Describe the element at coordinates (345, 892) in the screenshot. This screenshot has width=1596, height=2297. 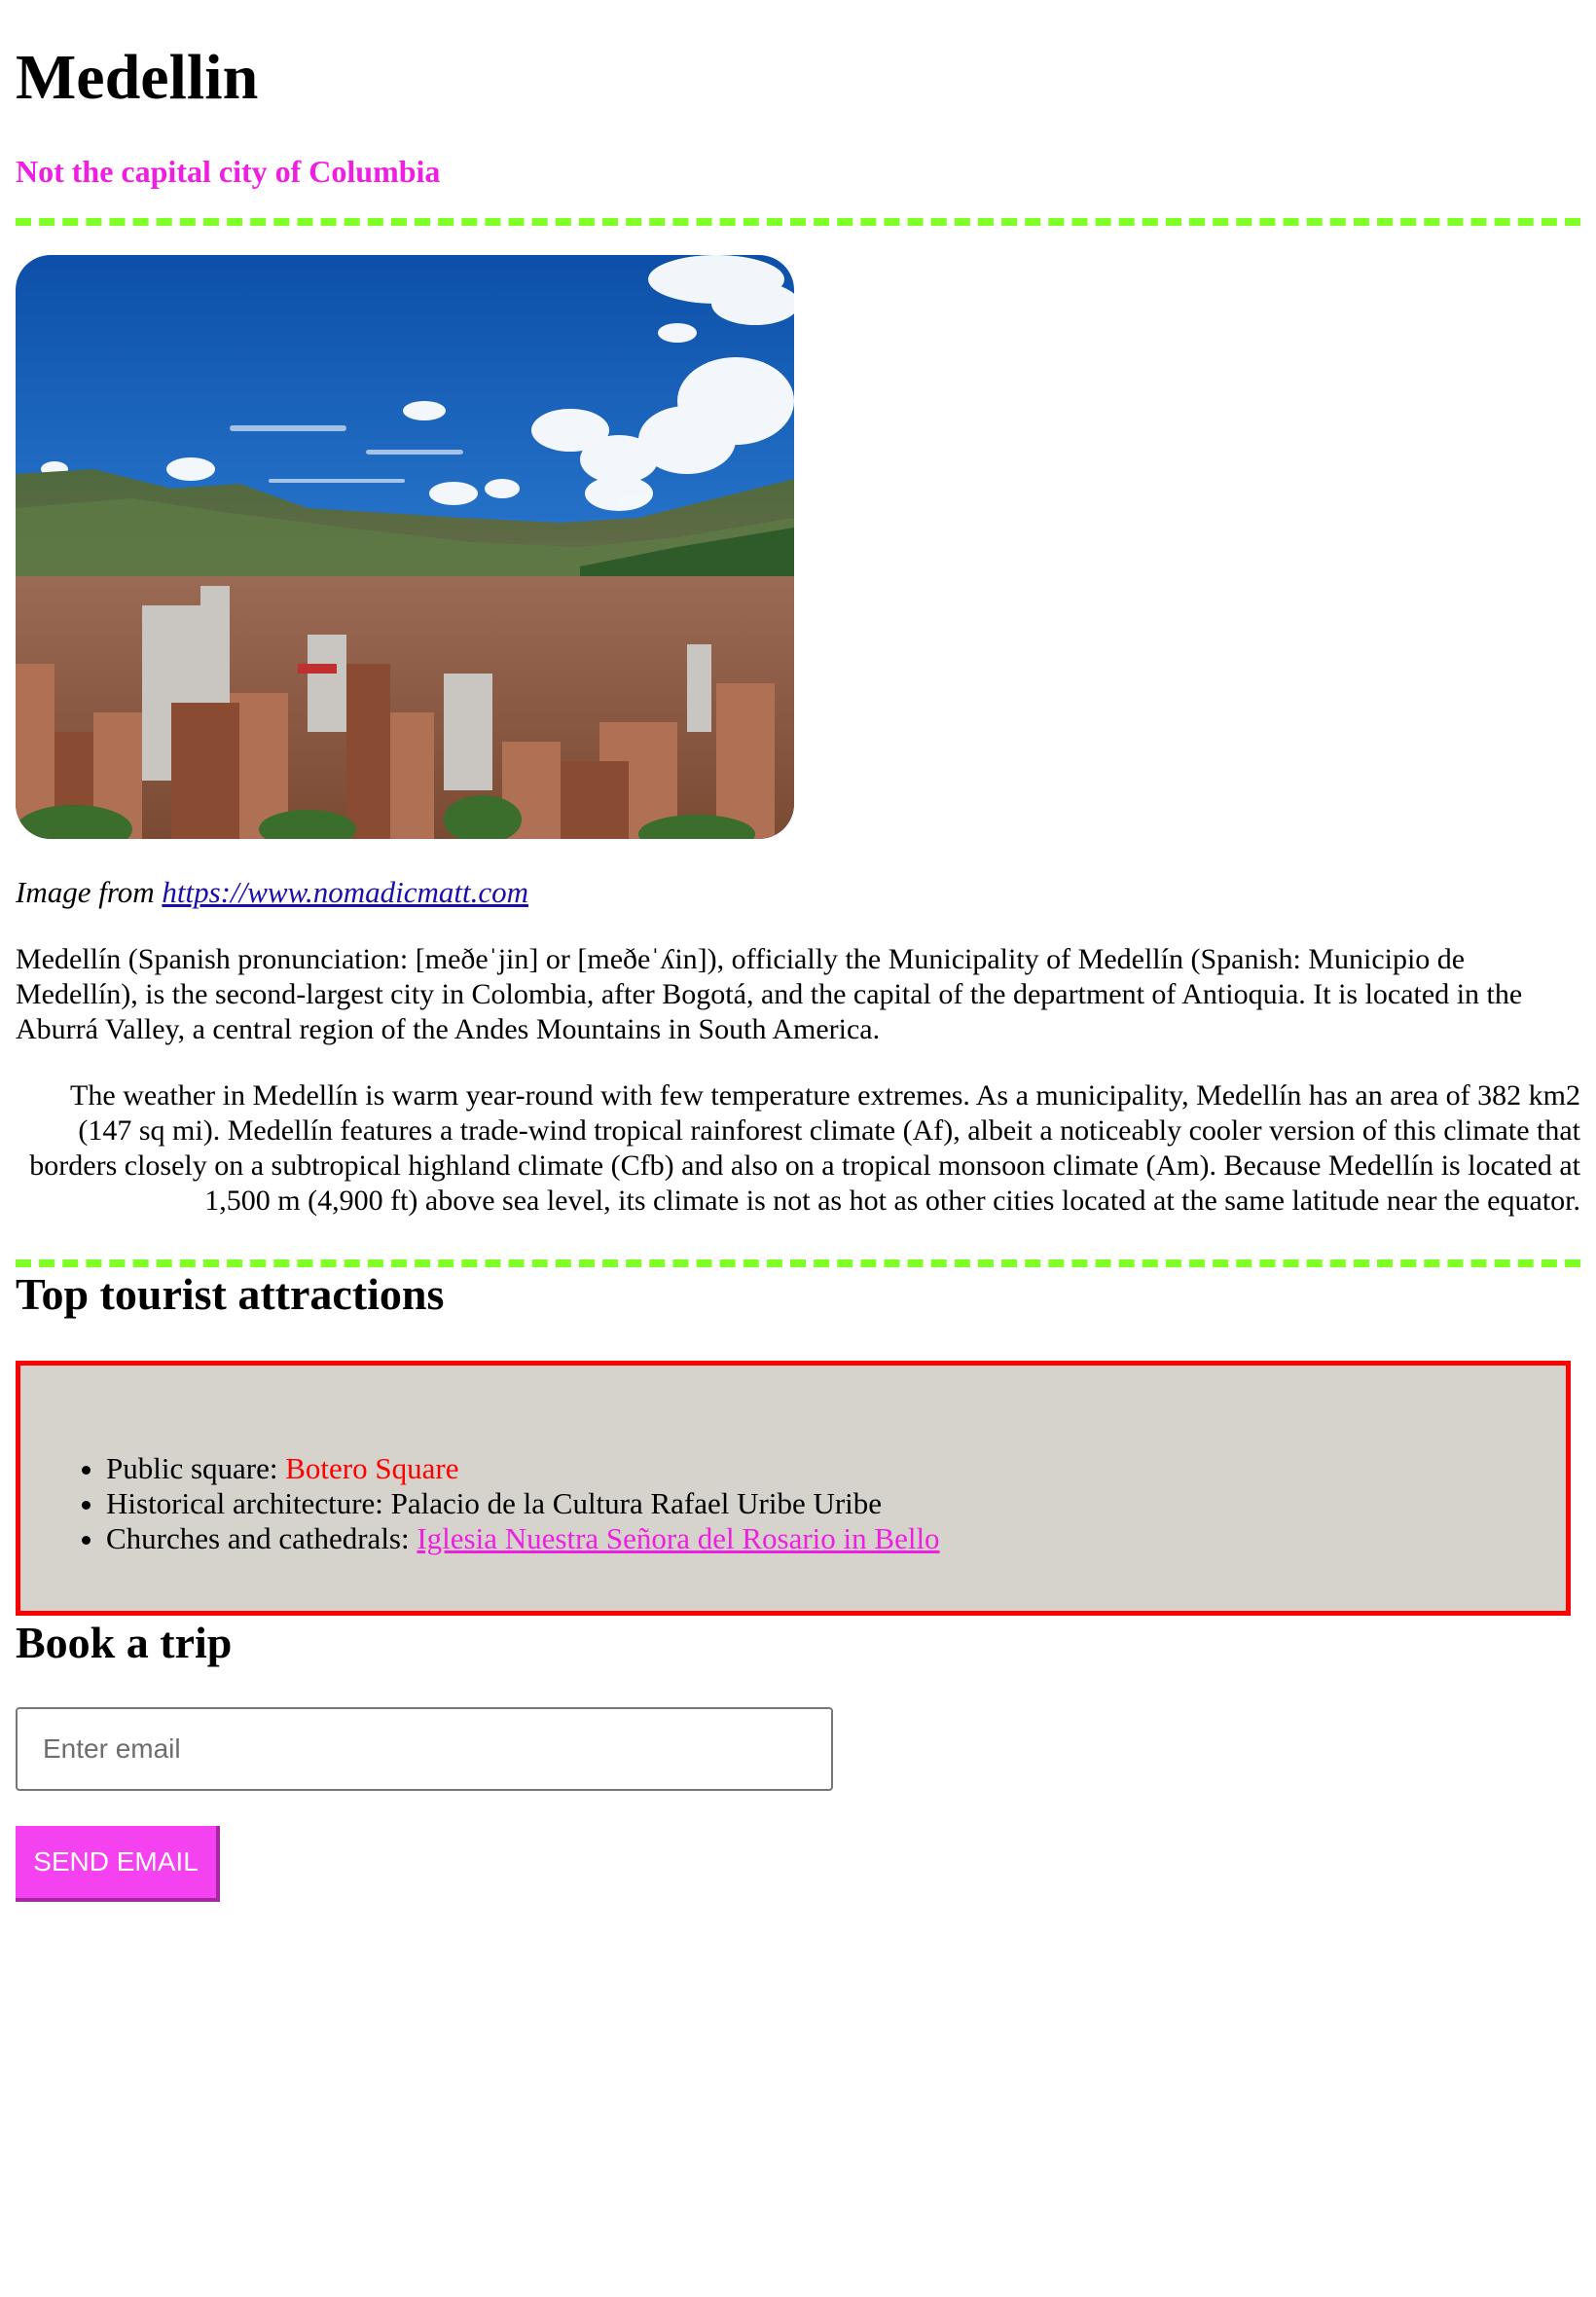
I see `image-source-link: https://www.nomadicmatt.com` at that location.